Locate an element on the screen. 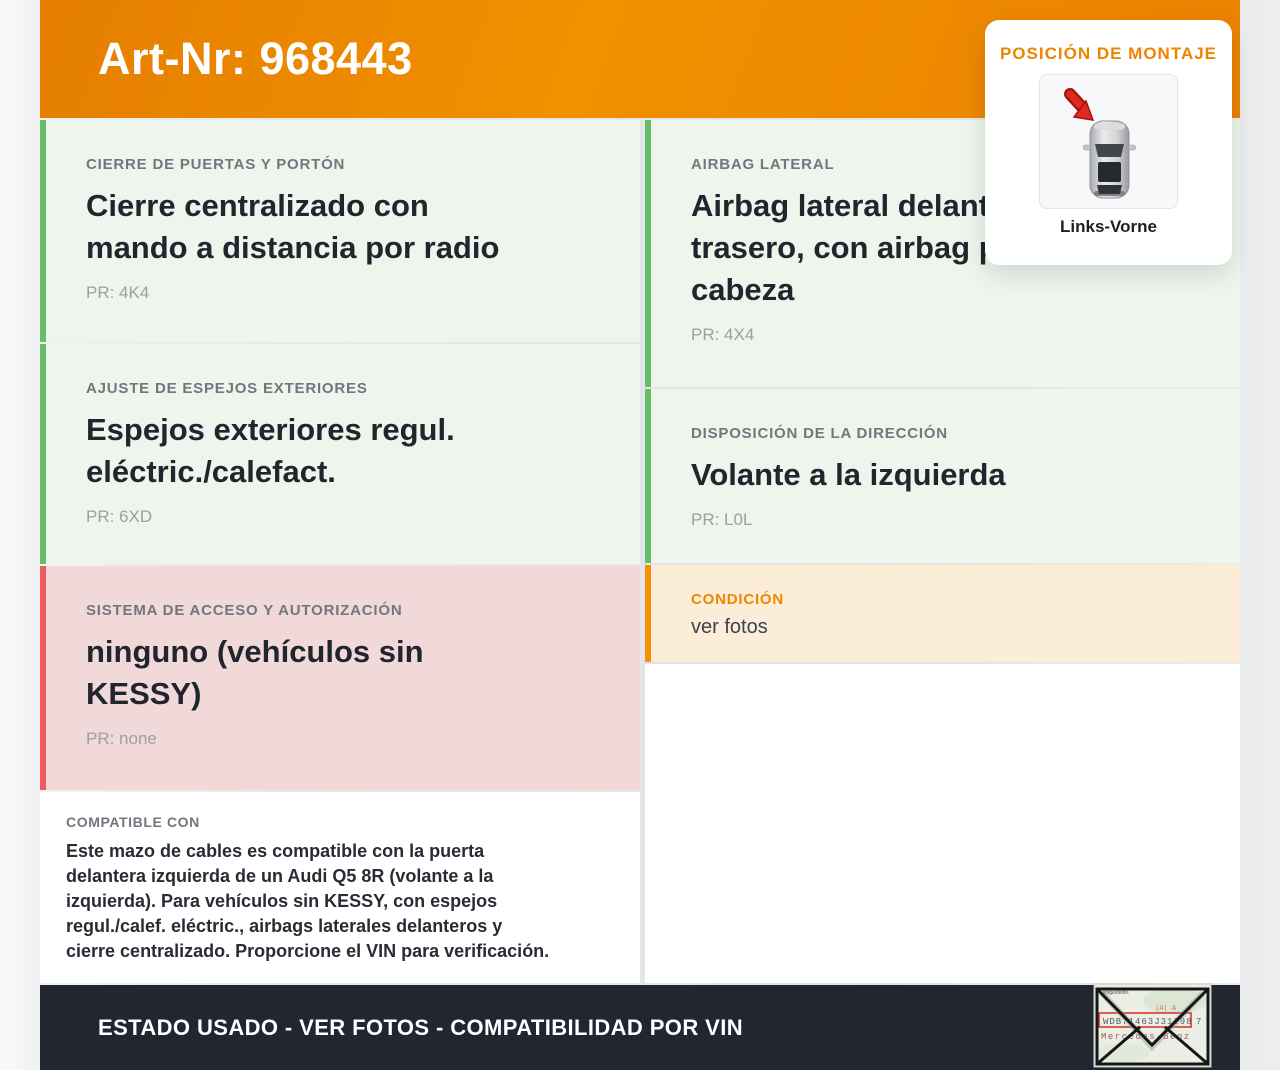 The height and width of the screenshot is (1070, 1280). card-label: DISPOSICIÓN DE LA DIRECCIÓN is located at coordinates (819, 433).